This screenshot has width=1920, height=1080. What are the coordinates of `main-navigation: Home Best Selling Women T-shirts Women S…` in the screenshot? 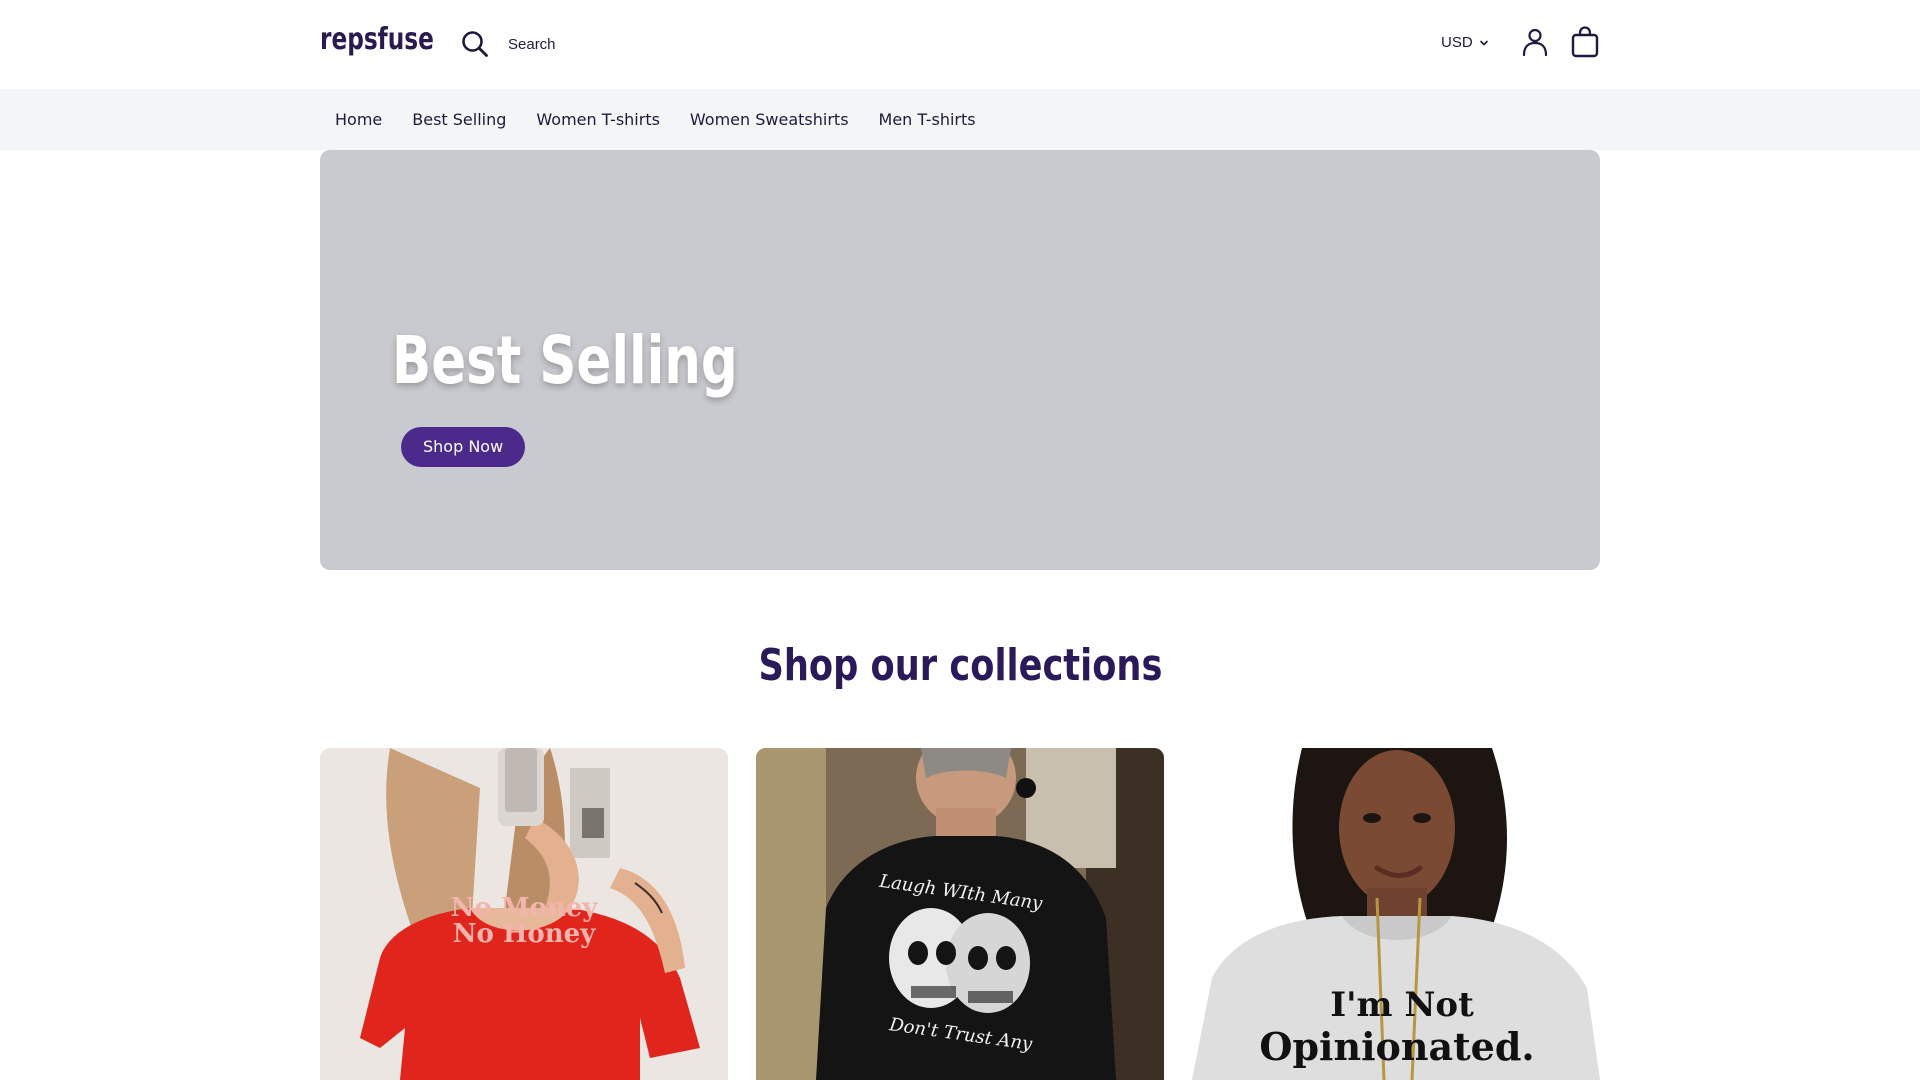 It's located at (960, 119).